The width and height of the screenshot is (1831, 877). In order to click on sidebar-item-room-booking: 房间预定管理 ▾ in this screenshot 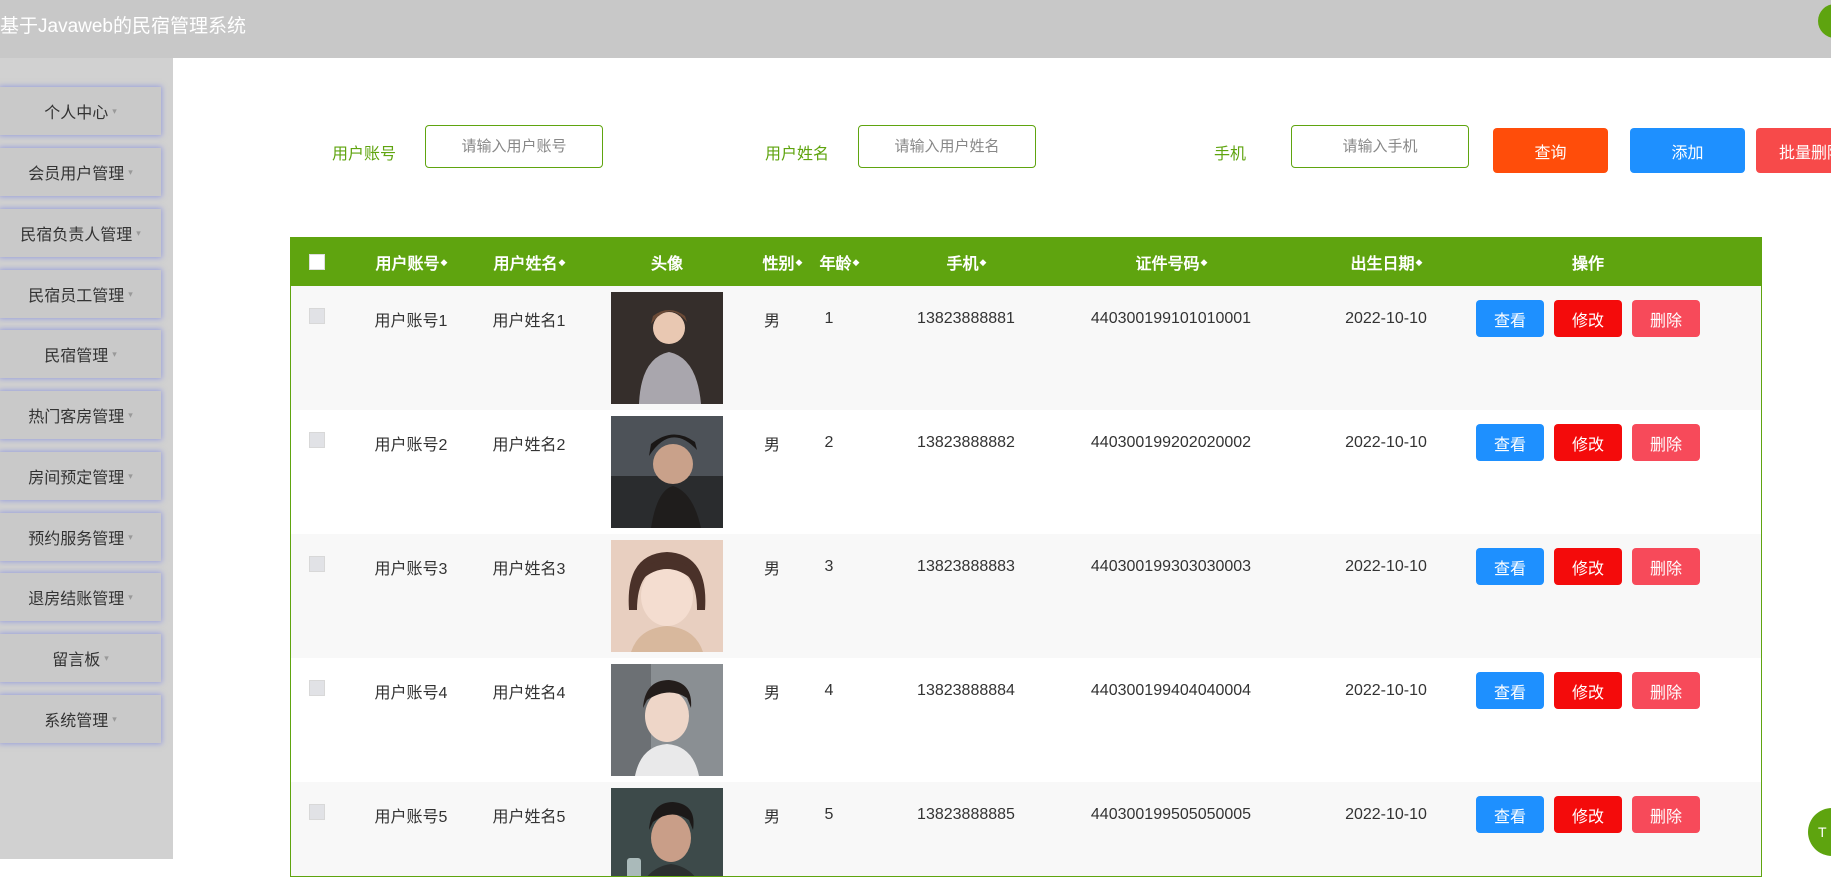, I will do `click(80, 476)`.